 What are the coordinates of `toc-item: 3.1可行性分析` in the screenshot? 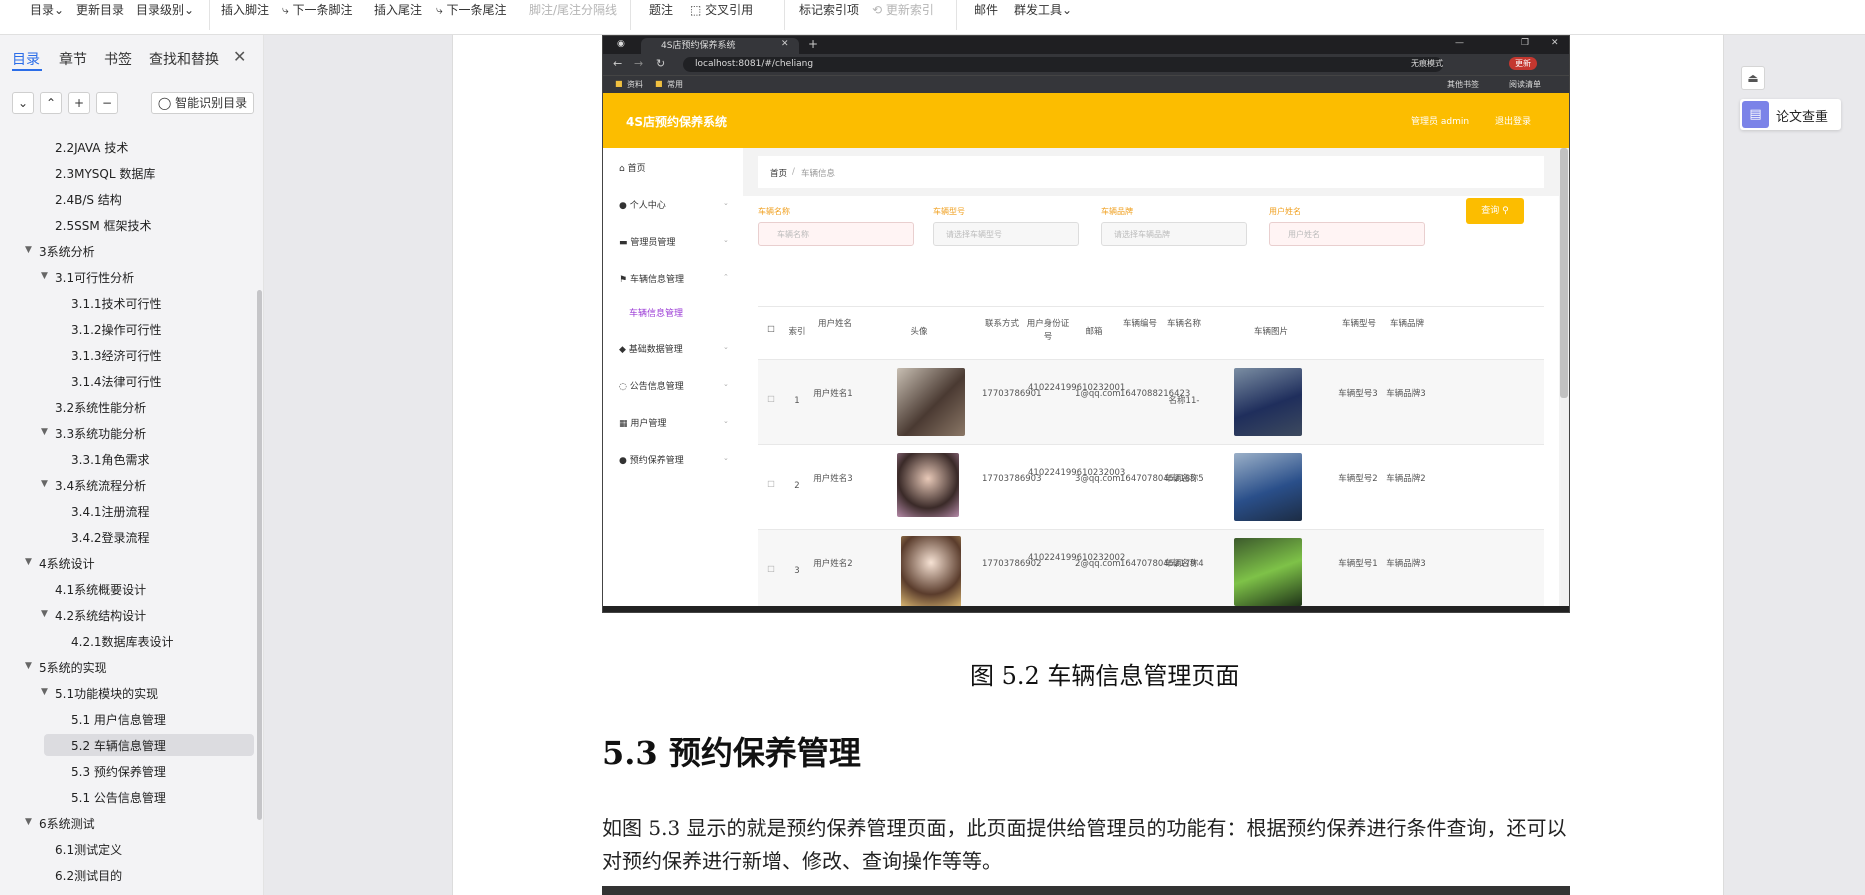 It's located at (94, 277).